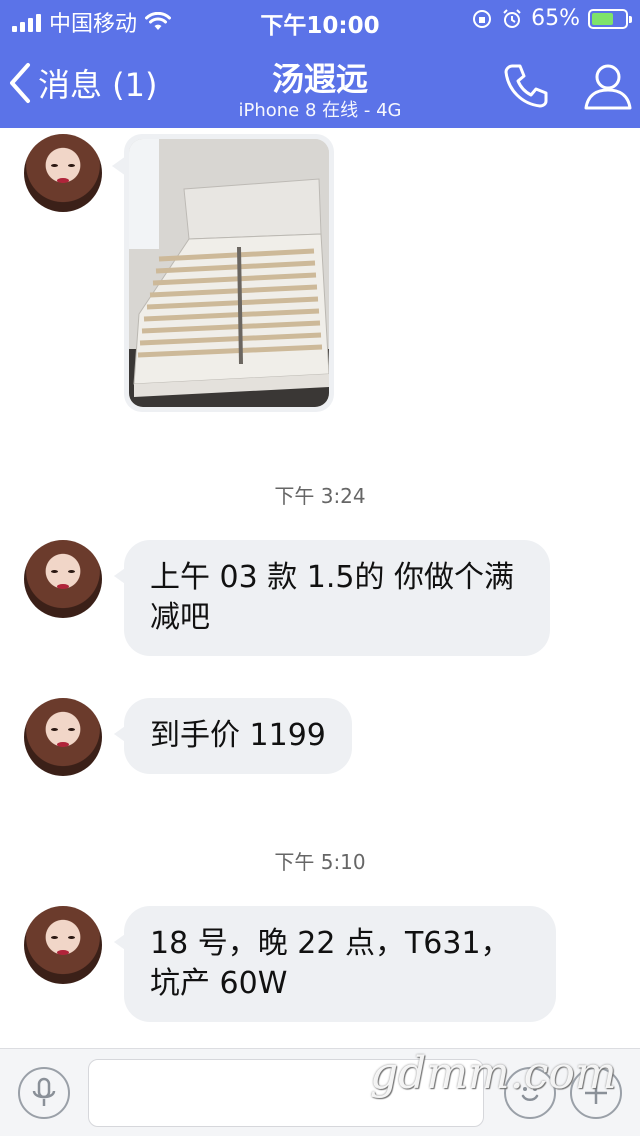 This screenshot has width=640, height=1136. I want to click on text-message: 上午 03 款 1.5的 你做个满减吧, so click(332, 598).